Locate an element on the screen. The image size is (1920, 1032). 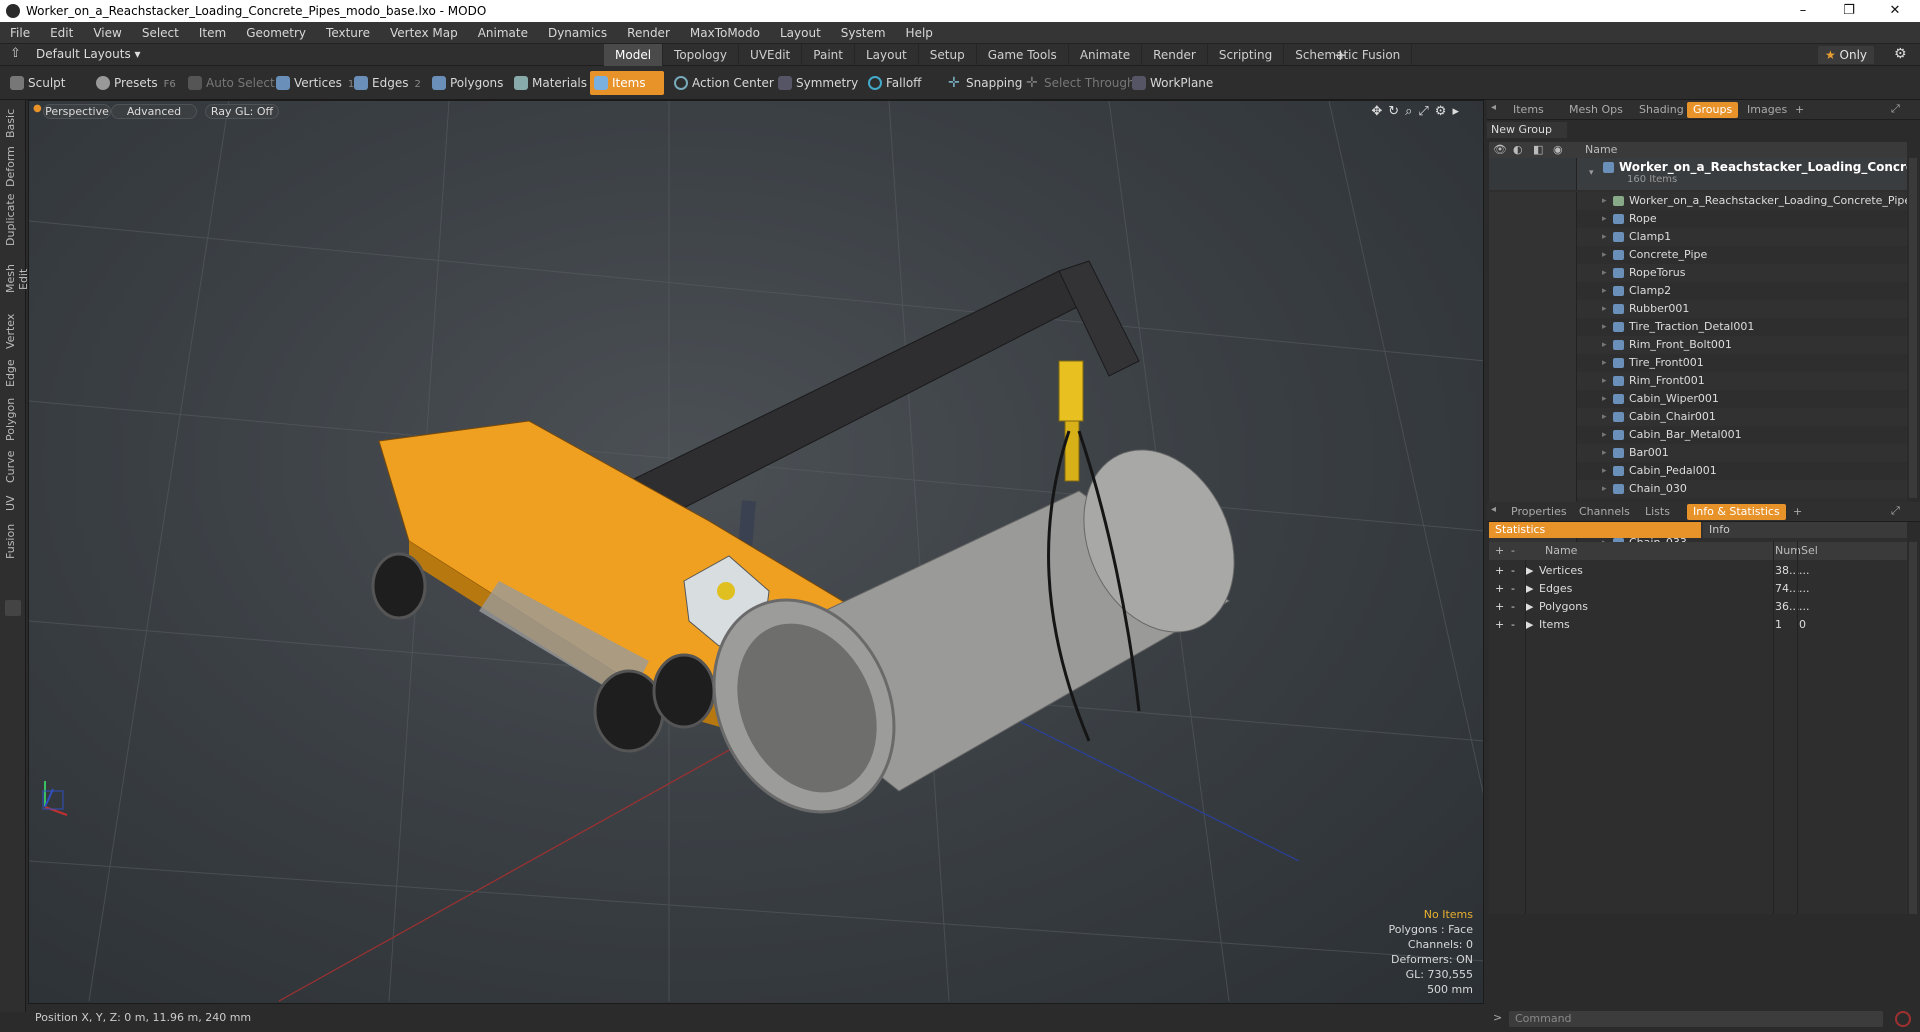
presets-button: Presets F6 is located at coordinates (134, 83).